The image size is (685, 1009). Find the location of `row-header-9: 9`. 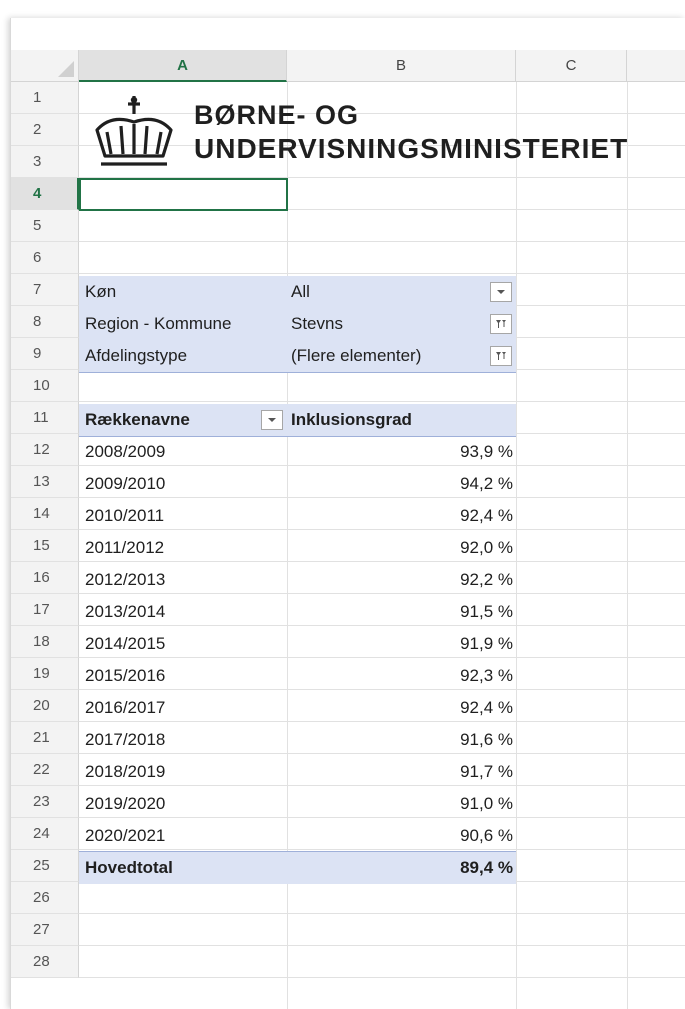

row-header-9: 9 is located at coordinates (45, 354).